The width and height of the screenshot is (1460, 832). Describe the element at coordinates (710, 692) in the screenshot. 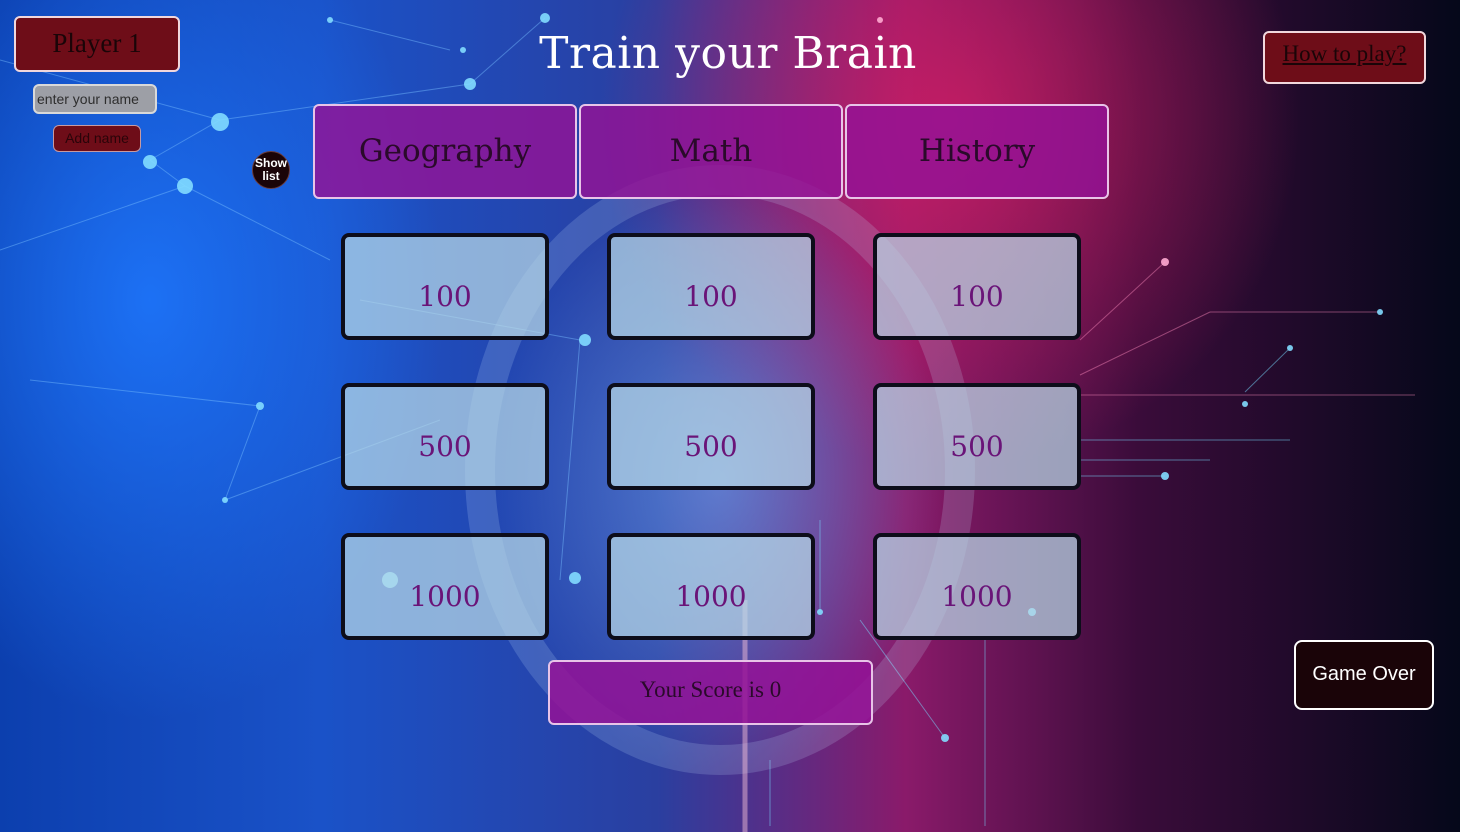

I see `score-display: Your Score is 0` at that location.